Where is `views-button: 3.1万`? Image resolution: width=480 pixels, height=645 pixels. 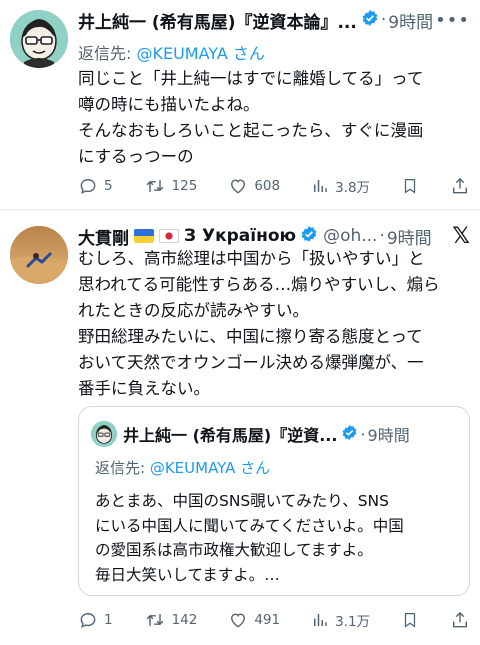
views-button: 3.1万 is located at coordinates (340, 620).